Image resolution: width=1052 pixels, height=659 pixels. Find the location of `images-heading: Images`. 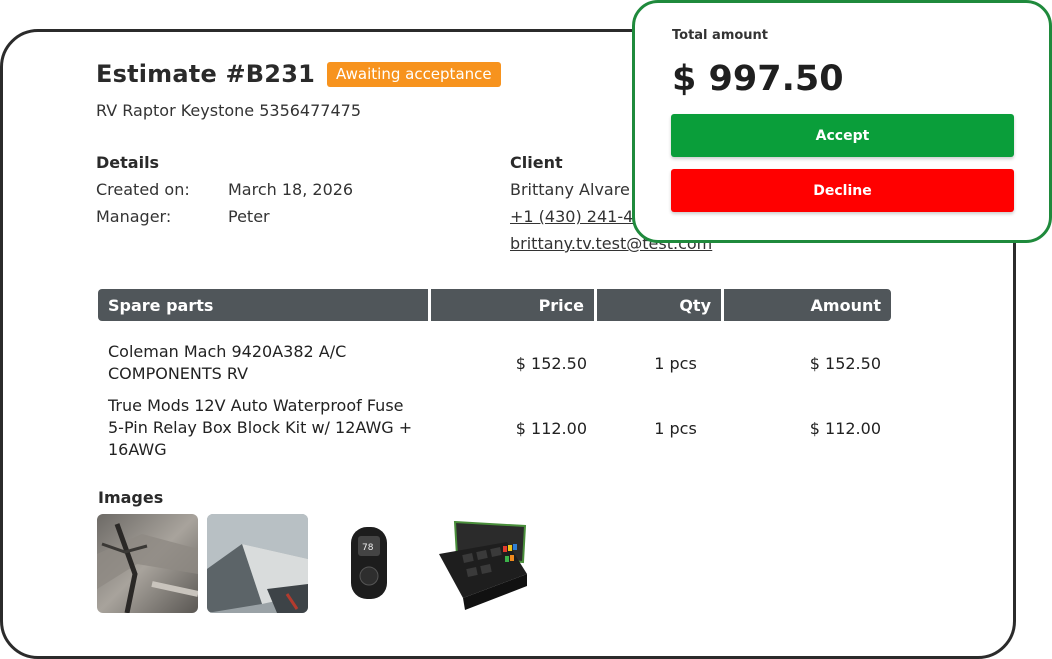

images-heading: Images is located at coordinates (131, 497).